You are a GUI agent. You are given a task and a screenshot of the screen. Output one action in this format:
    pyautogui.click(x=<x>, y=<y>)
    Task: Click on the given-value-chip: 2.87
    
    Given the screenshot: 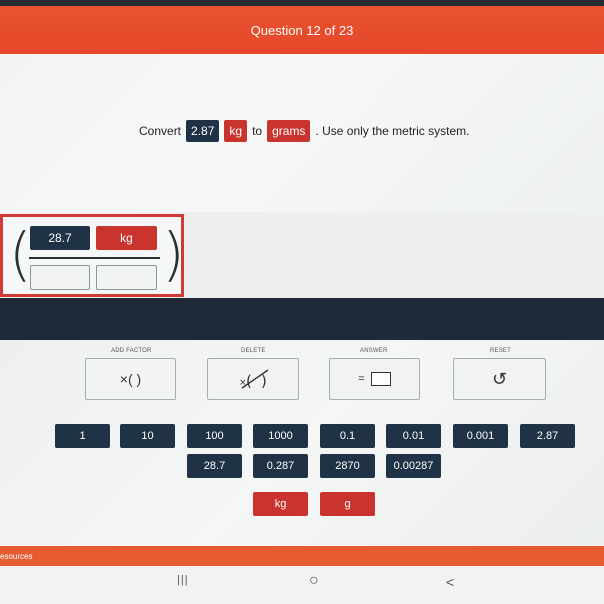 What is the action you would take?
    pyautogui.click(x=203, y=131)
    